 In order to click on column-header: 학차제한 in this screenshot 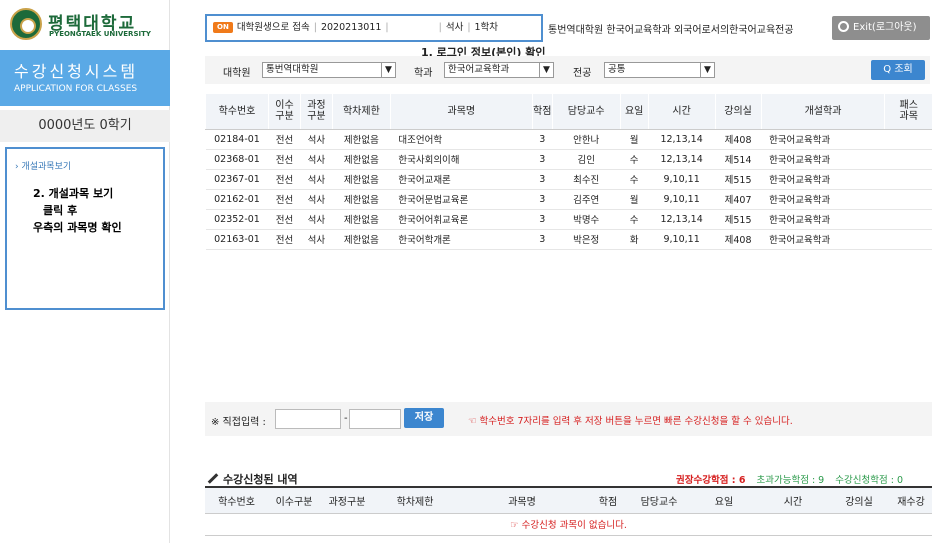, I will do `click(361, 112)`.